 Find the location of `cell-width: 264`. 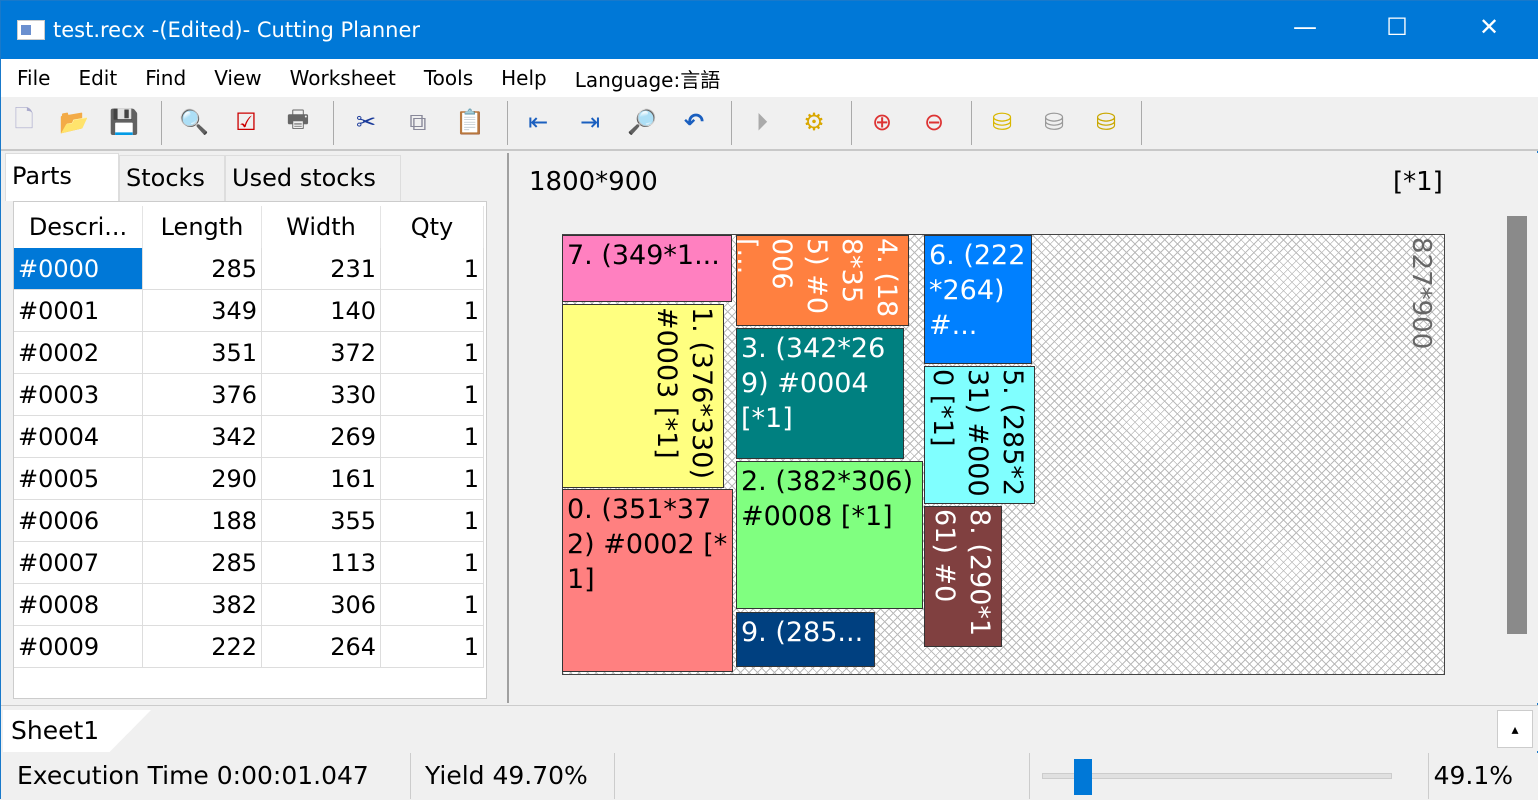

cell-width: 264 is located at coordinates (321, 647).